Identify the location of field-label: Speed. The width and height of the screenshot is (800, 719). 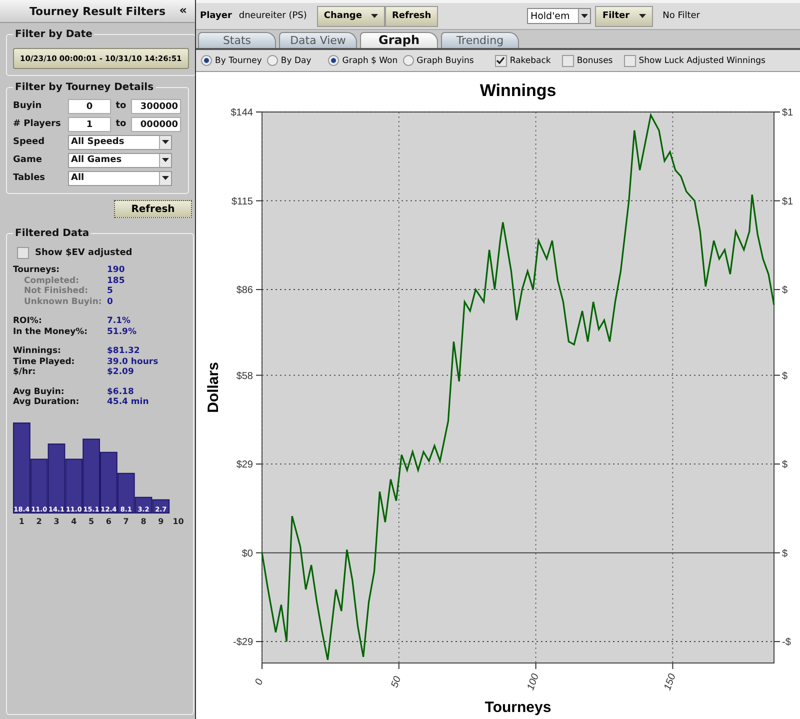
(29, 142).